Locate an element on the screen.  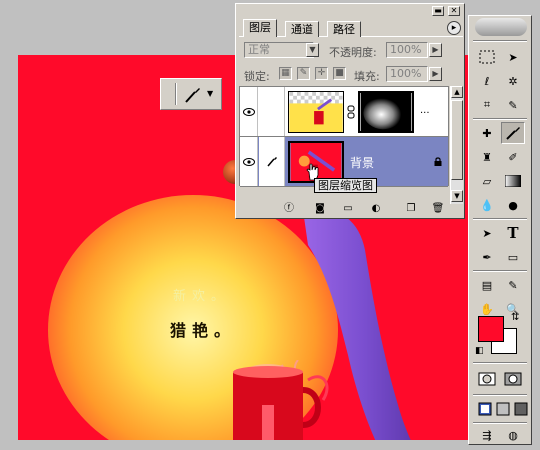
move-icon: ➤ is located at coordinates (513, 57).